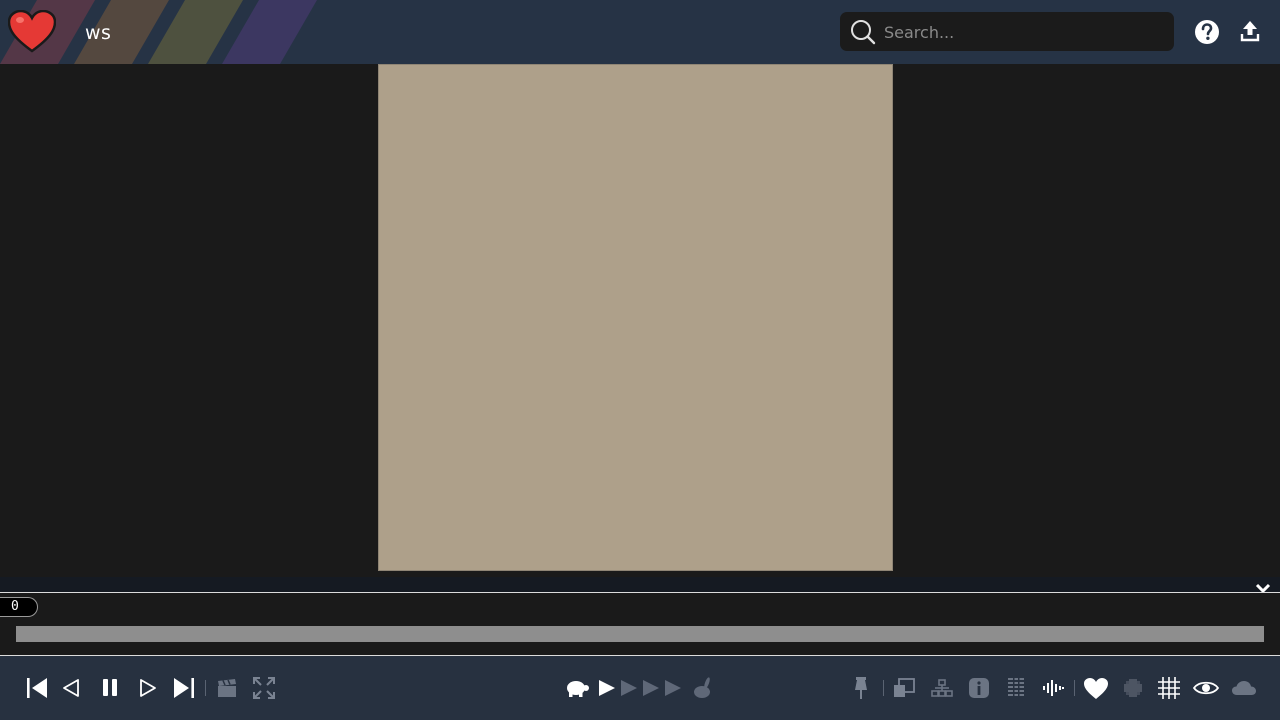  Describe the element at coordinates (1053, 688) in the screenshot. I see `audio-wave-icon` at that location.